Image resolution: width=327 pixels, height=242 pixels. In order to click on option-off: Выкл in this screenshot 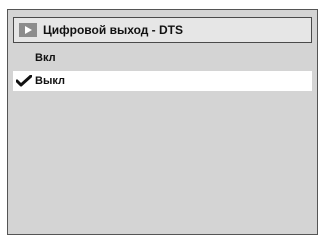, I will do `click(162, 81)`.